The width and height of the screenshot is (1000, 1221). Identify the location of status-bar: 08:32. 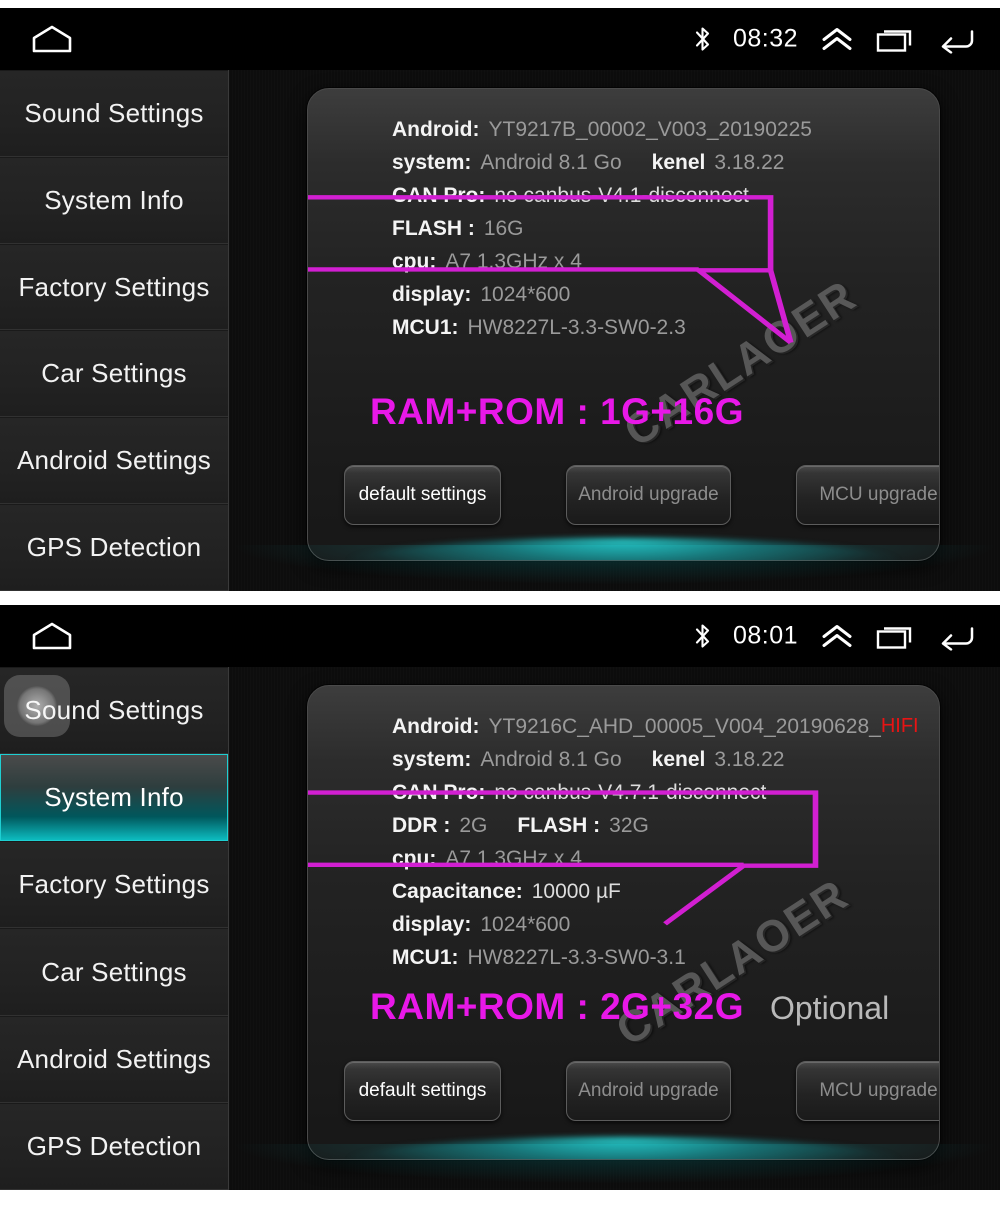
(500, 39).